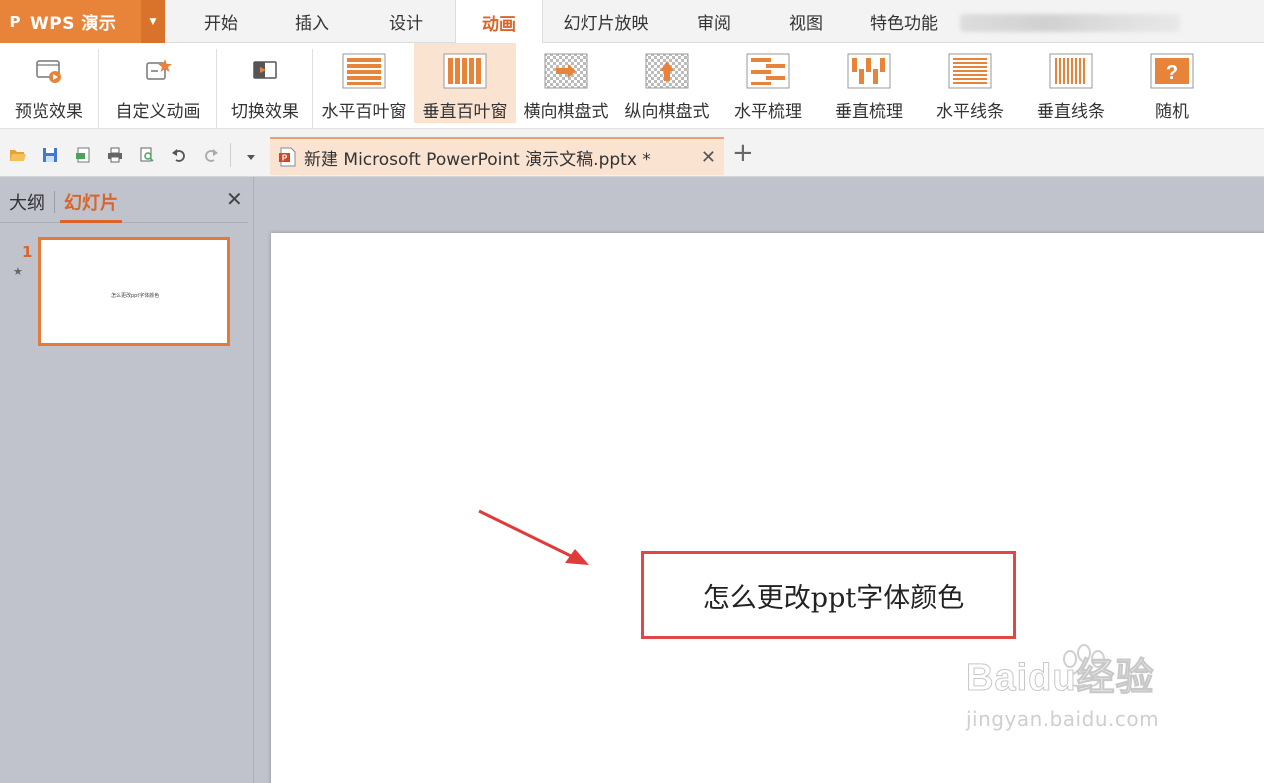 This screenshot has height=783, width=1264. What do you see at coordinates (667, 112) in the screenshot?
I see `effect-label: 纵向棋盘式` at bounding box center [667, 112].